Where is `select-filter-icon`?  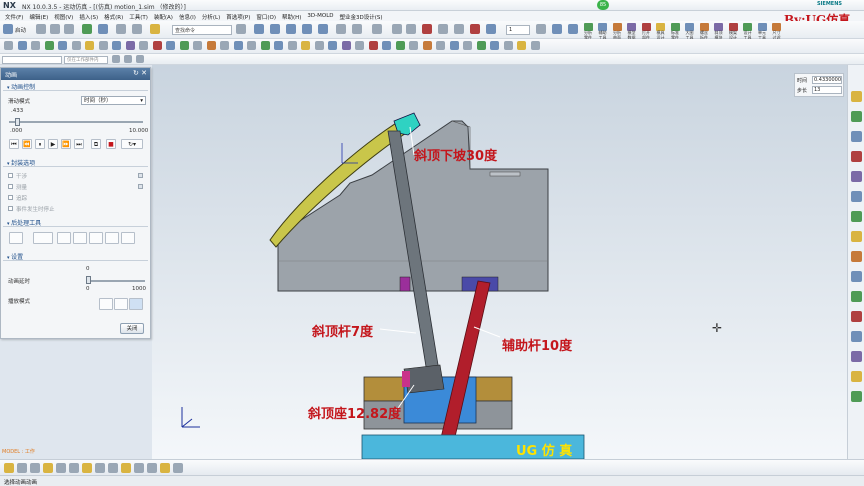 select-filter-icon is located at coordinates (87, 29).